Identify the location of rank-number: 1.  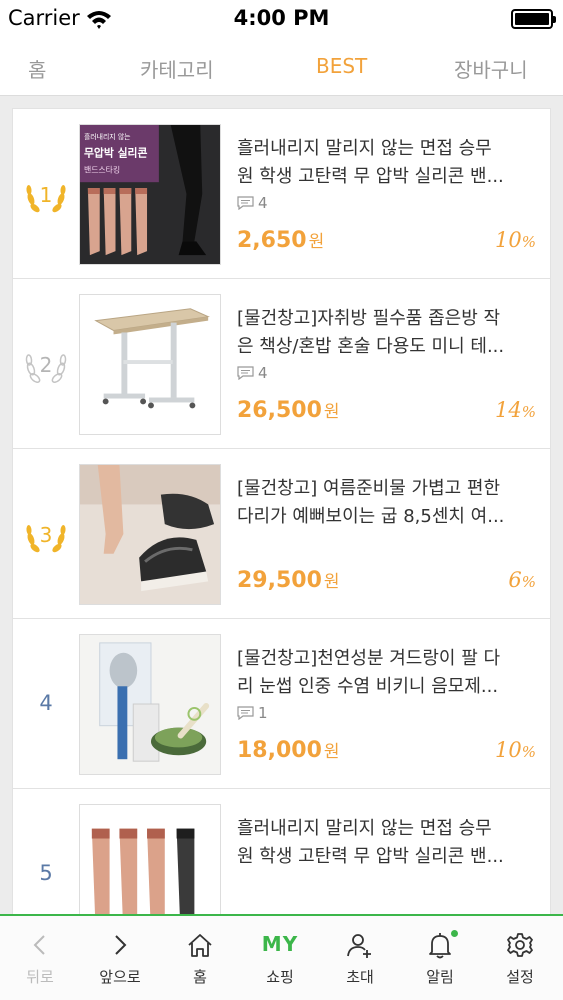
(46, 195).